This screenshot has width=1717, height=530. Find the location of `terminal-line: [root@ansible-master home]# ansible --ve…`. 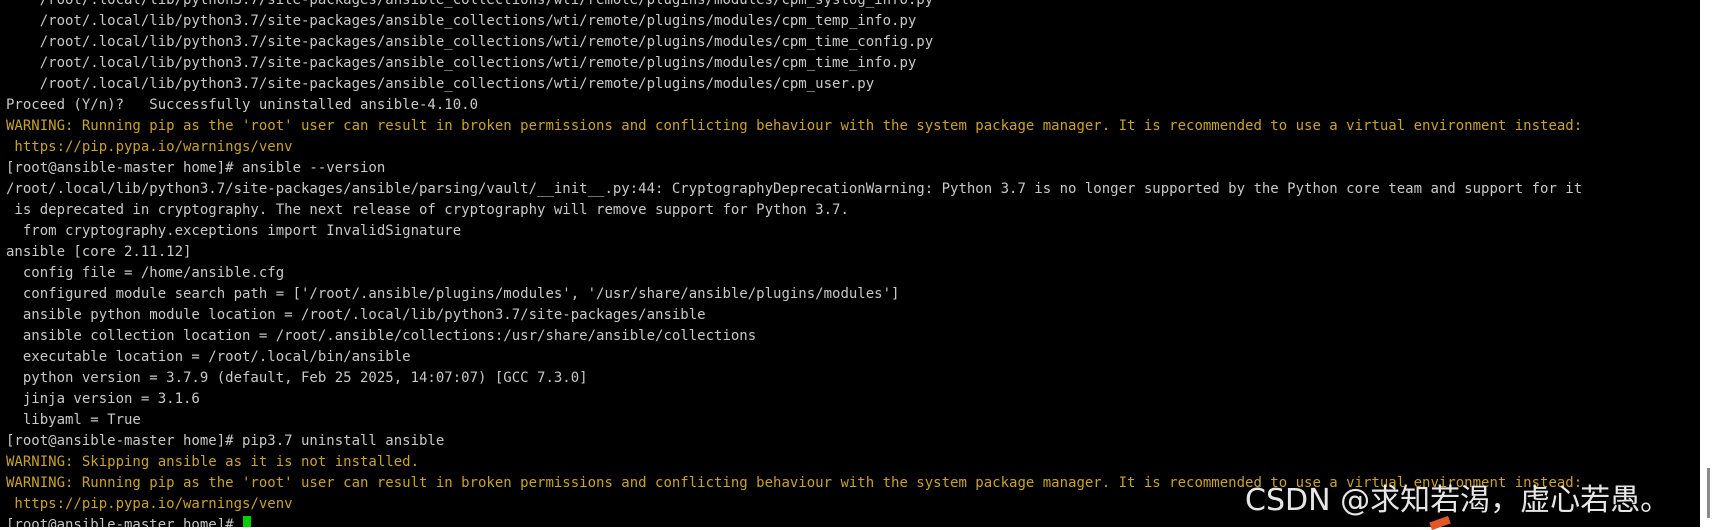

terminal-line: [root@ansible-master home]# ansible --ve… is located at coordinates (196, 168).